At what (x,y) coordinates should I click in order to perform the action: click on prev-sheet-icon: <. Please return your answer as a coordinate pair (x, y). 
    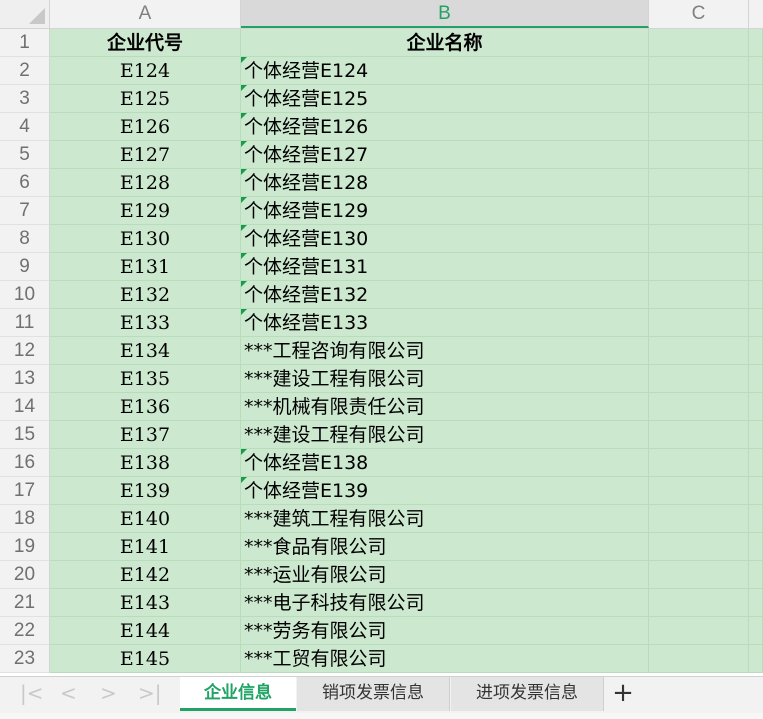
    Looking at the image, I should click on (68, 694).